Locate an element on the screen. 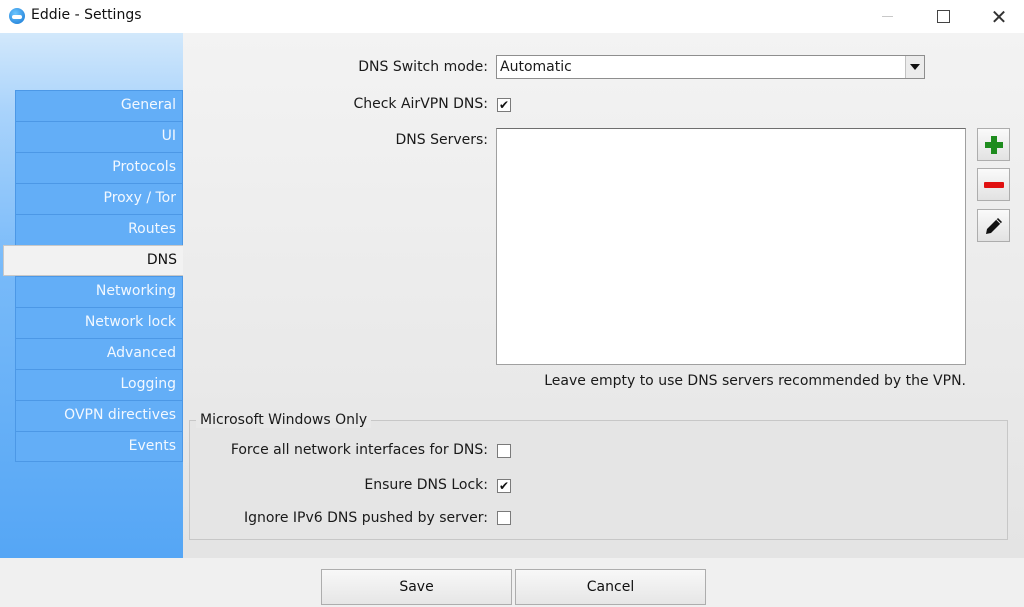 This screenshot has height=607, width=1024. dns-switch-mode-select: Automatic is located at coordinates (710, 67).